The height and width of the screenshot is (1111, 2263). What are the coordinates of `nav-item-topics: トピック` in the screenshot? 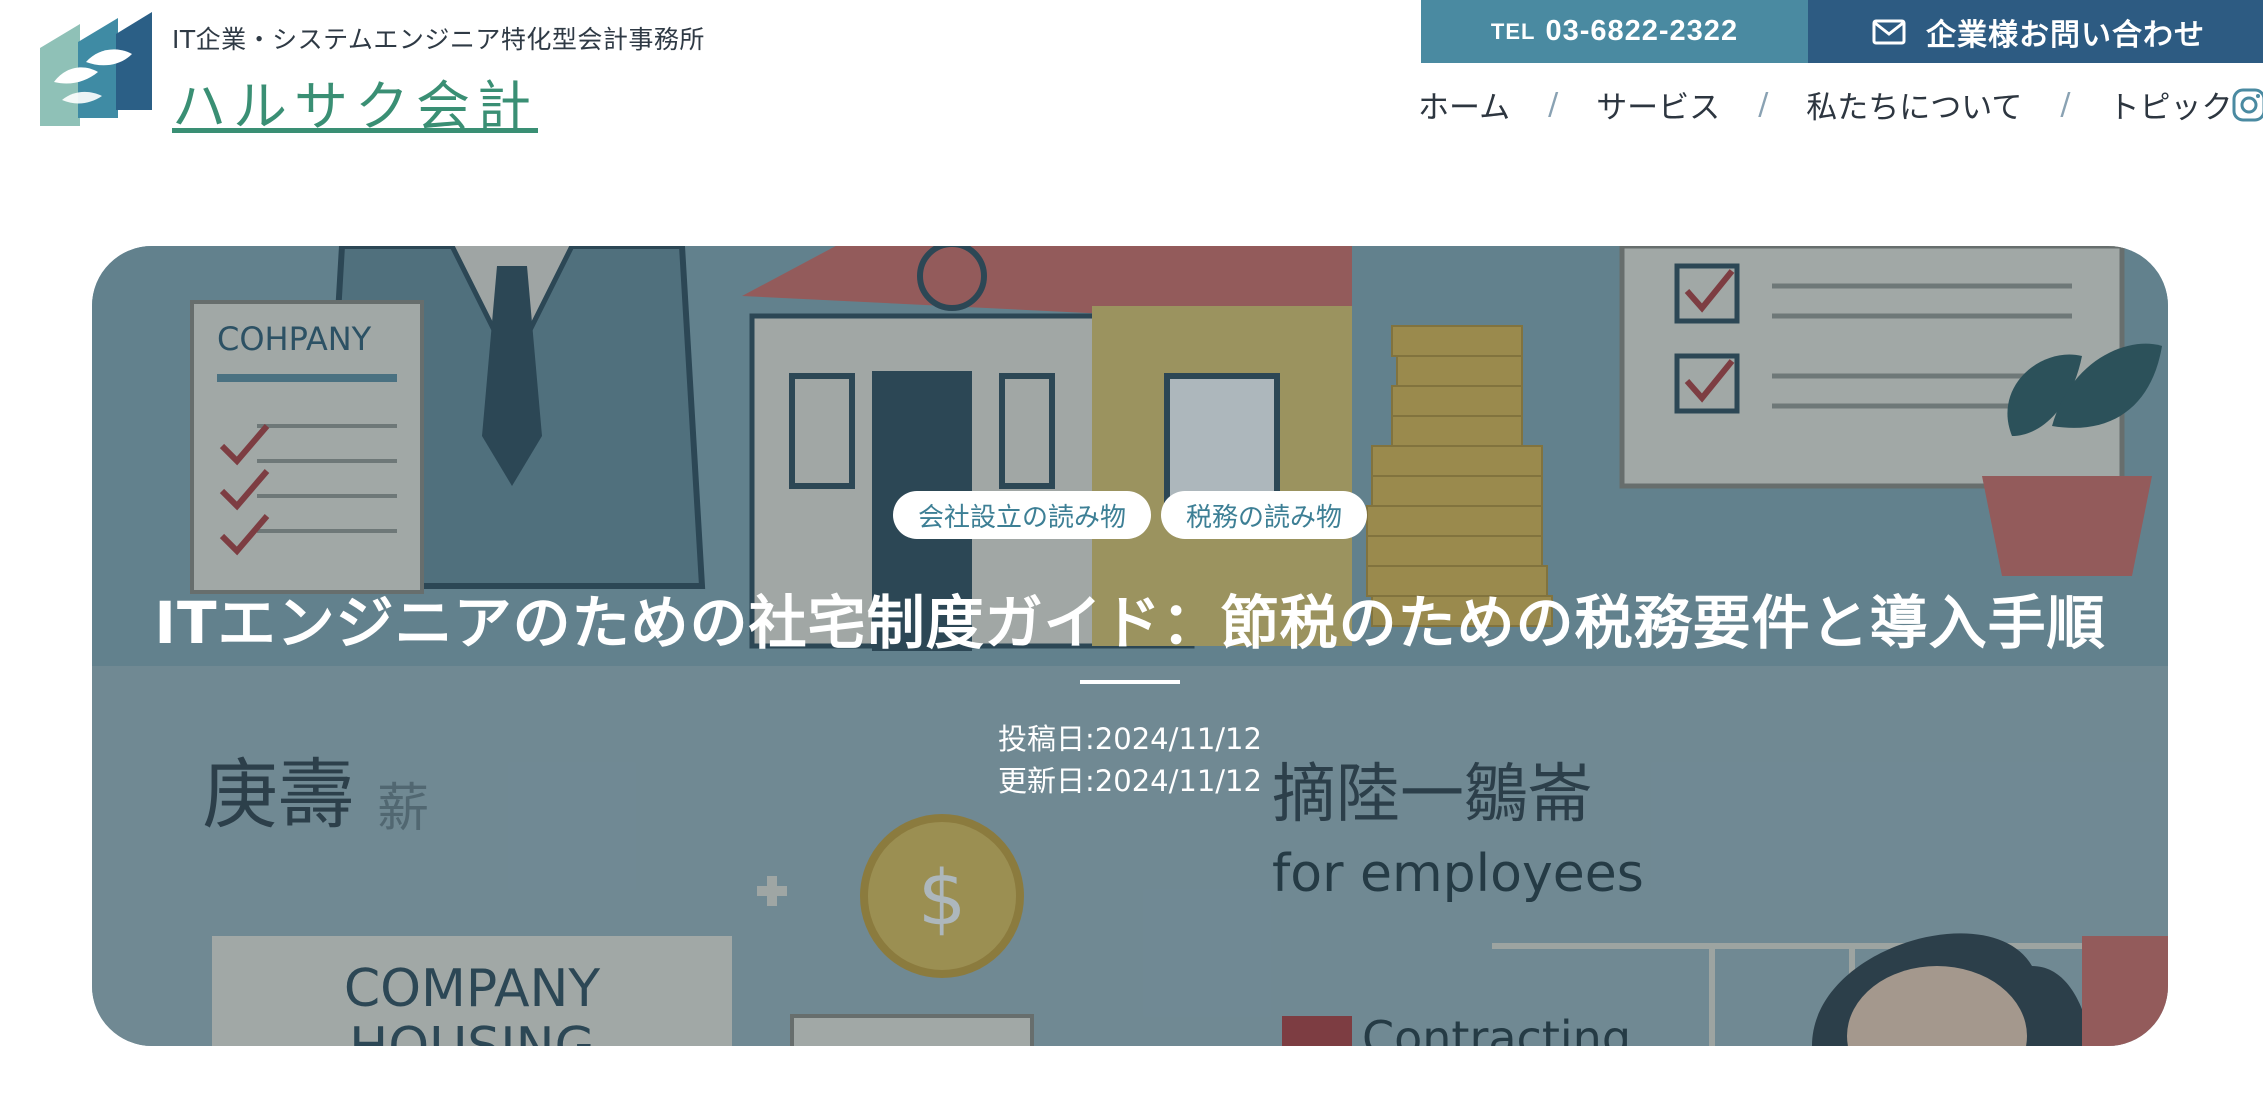 It's located at (2170, 104).